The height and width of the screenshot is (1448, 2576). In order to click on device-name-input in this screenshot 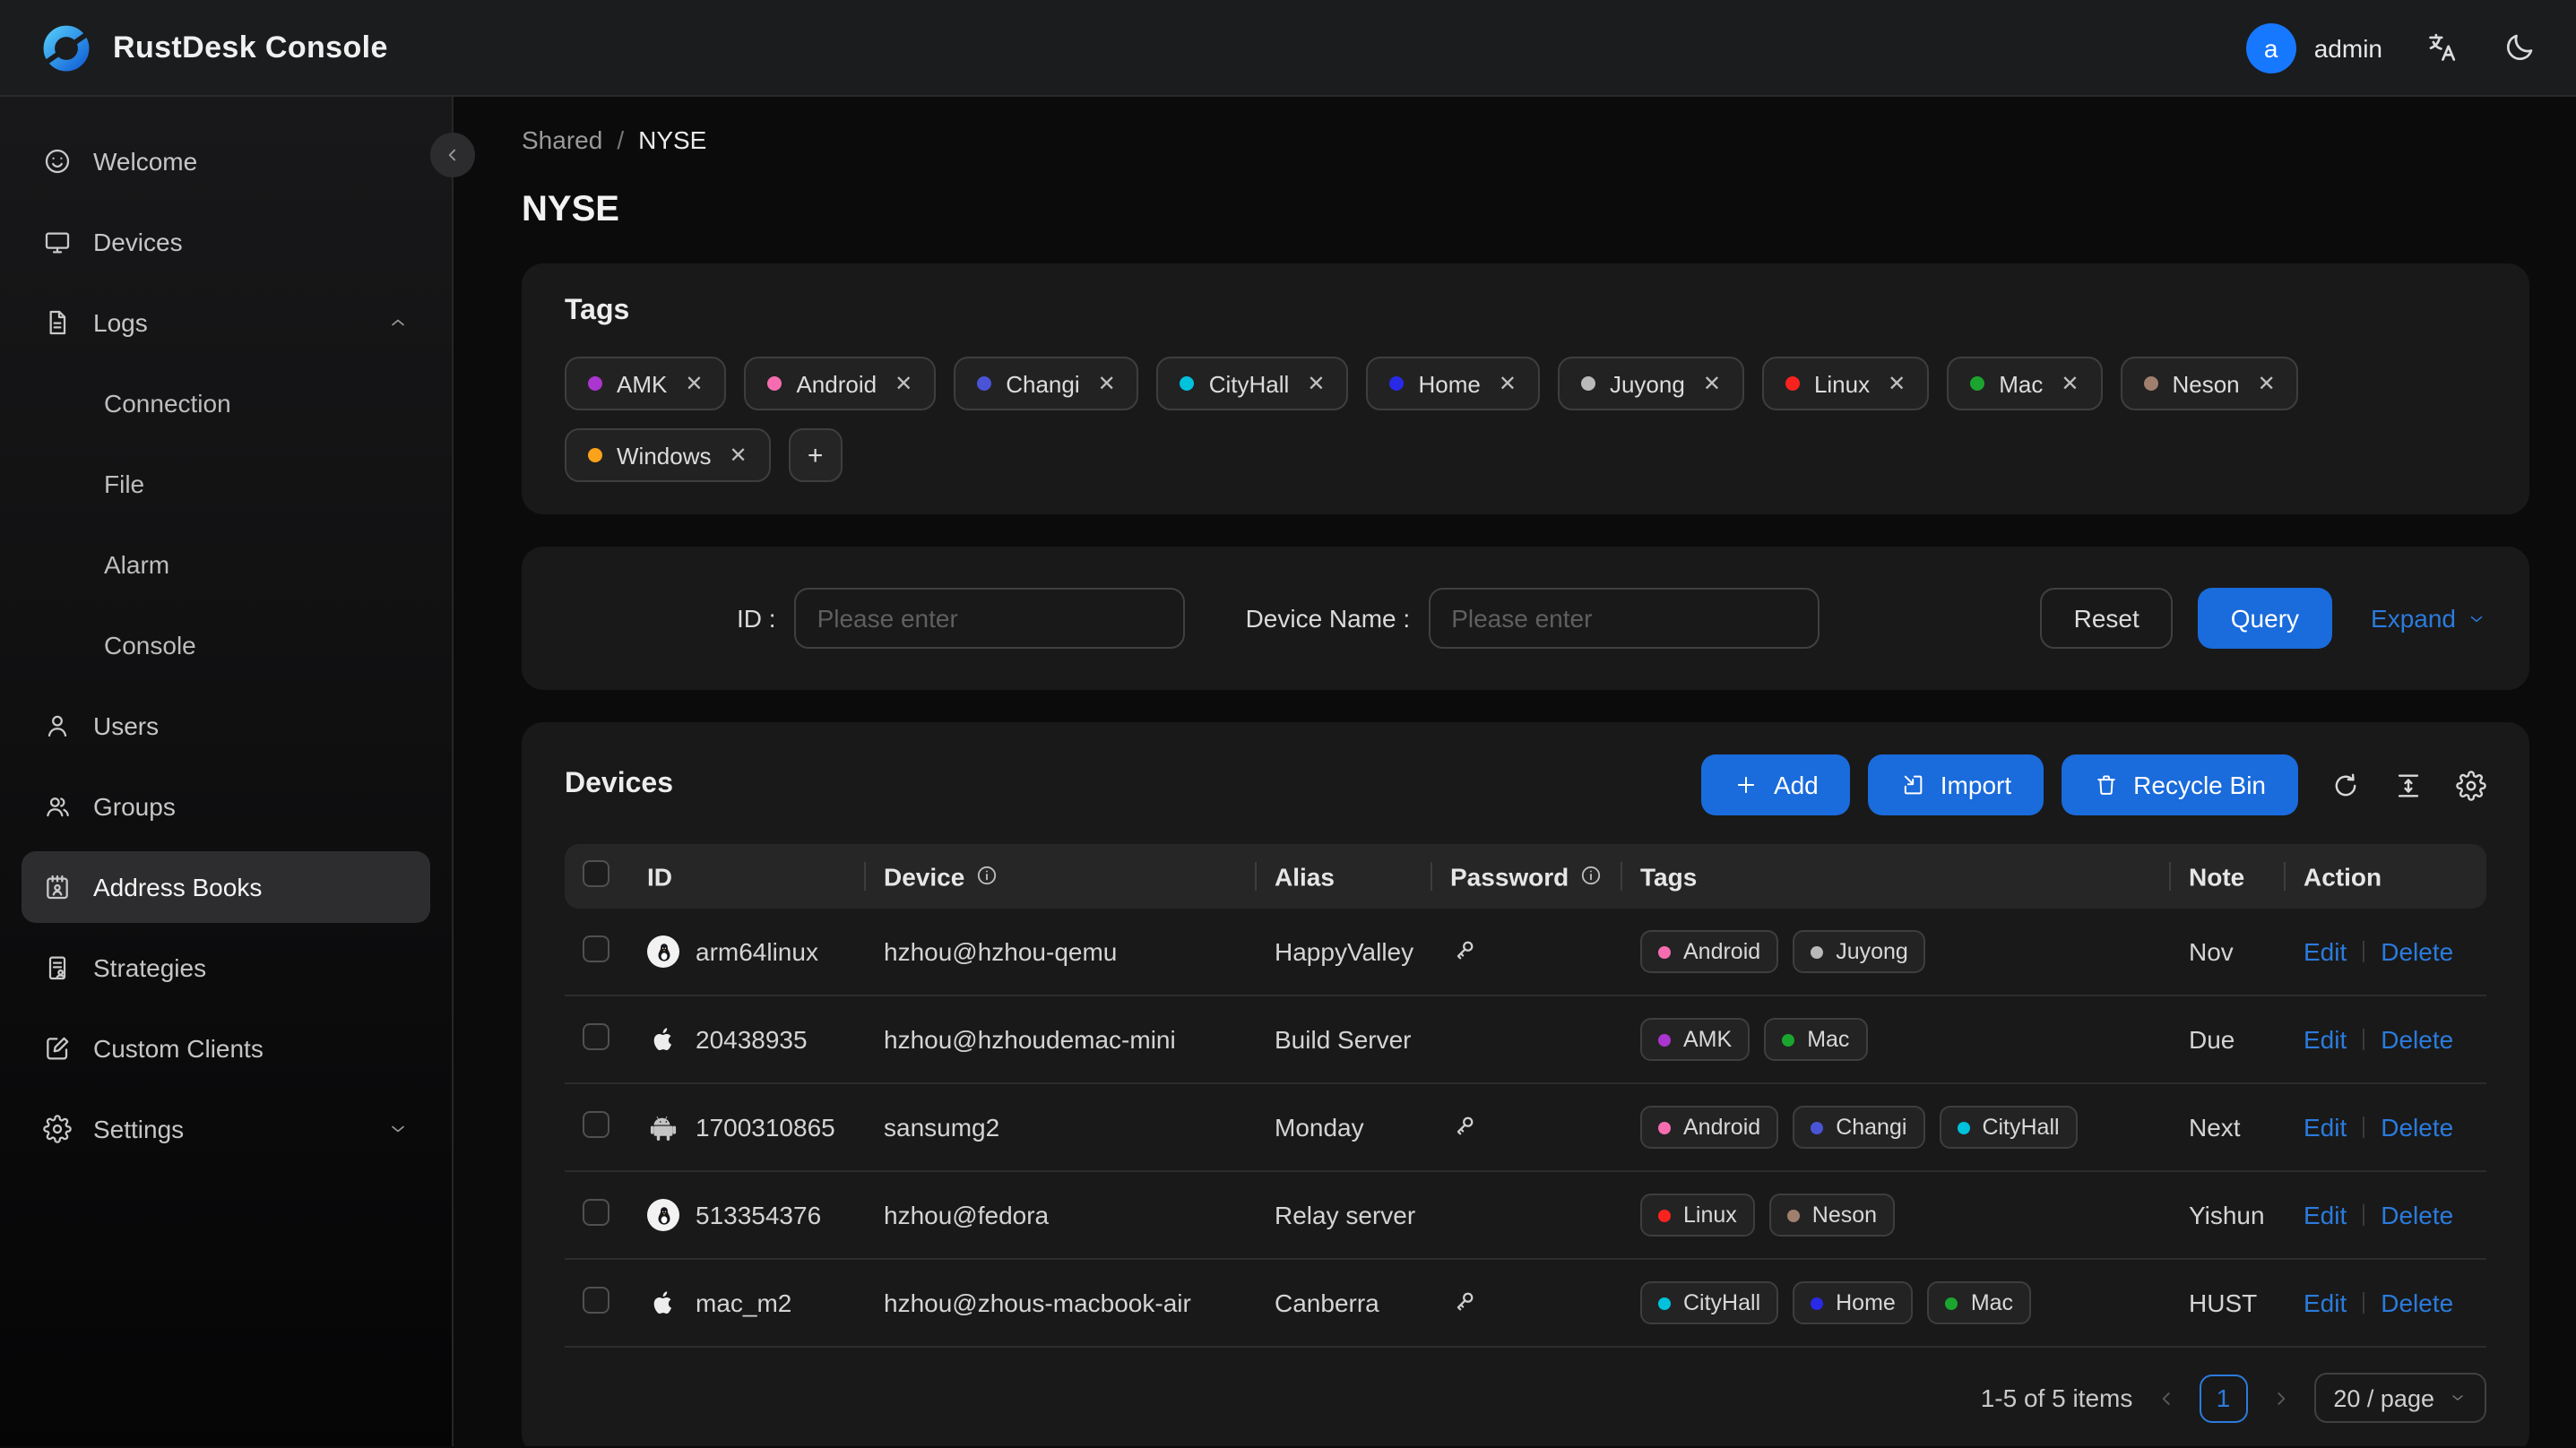, I will do `click(1624, 618)`.